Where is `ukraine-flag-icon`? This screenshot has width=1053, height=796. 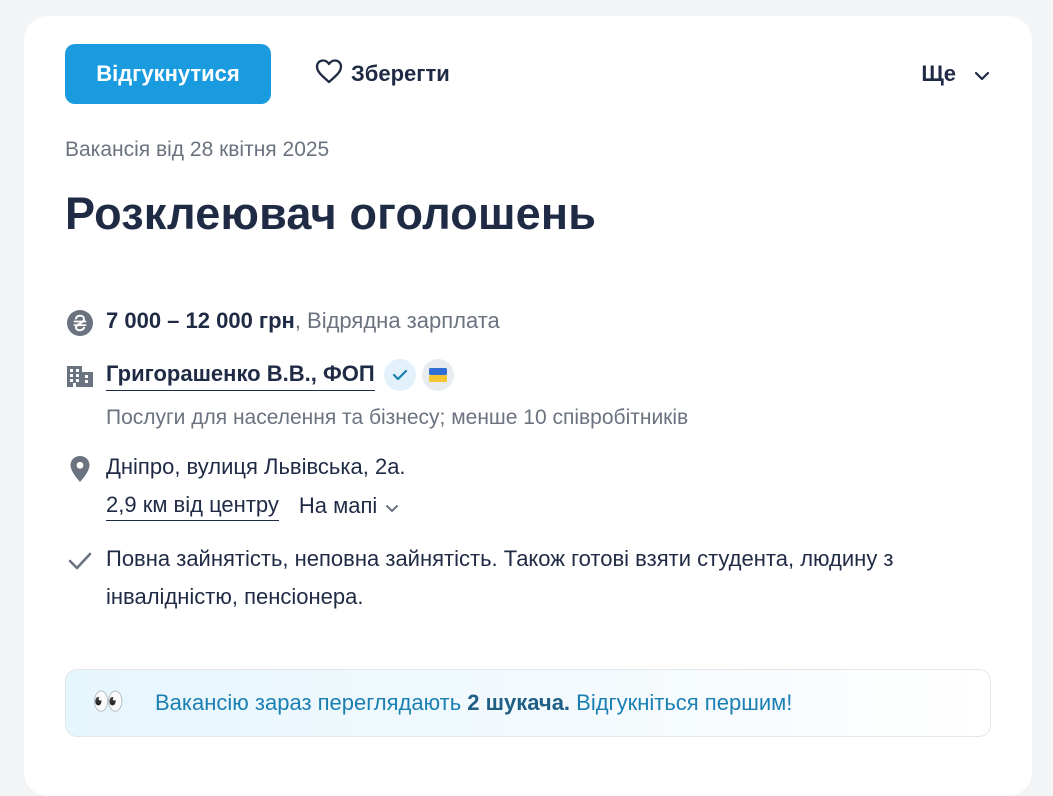
ukraine-flag-icon is located at coordinates (437, 375).